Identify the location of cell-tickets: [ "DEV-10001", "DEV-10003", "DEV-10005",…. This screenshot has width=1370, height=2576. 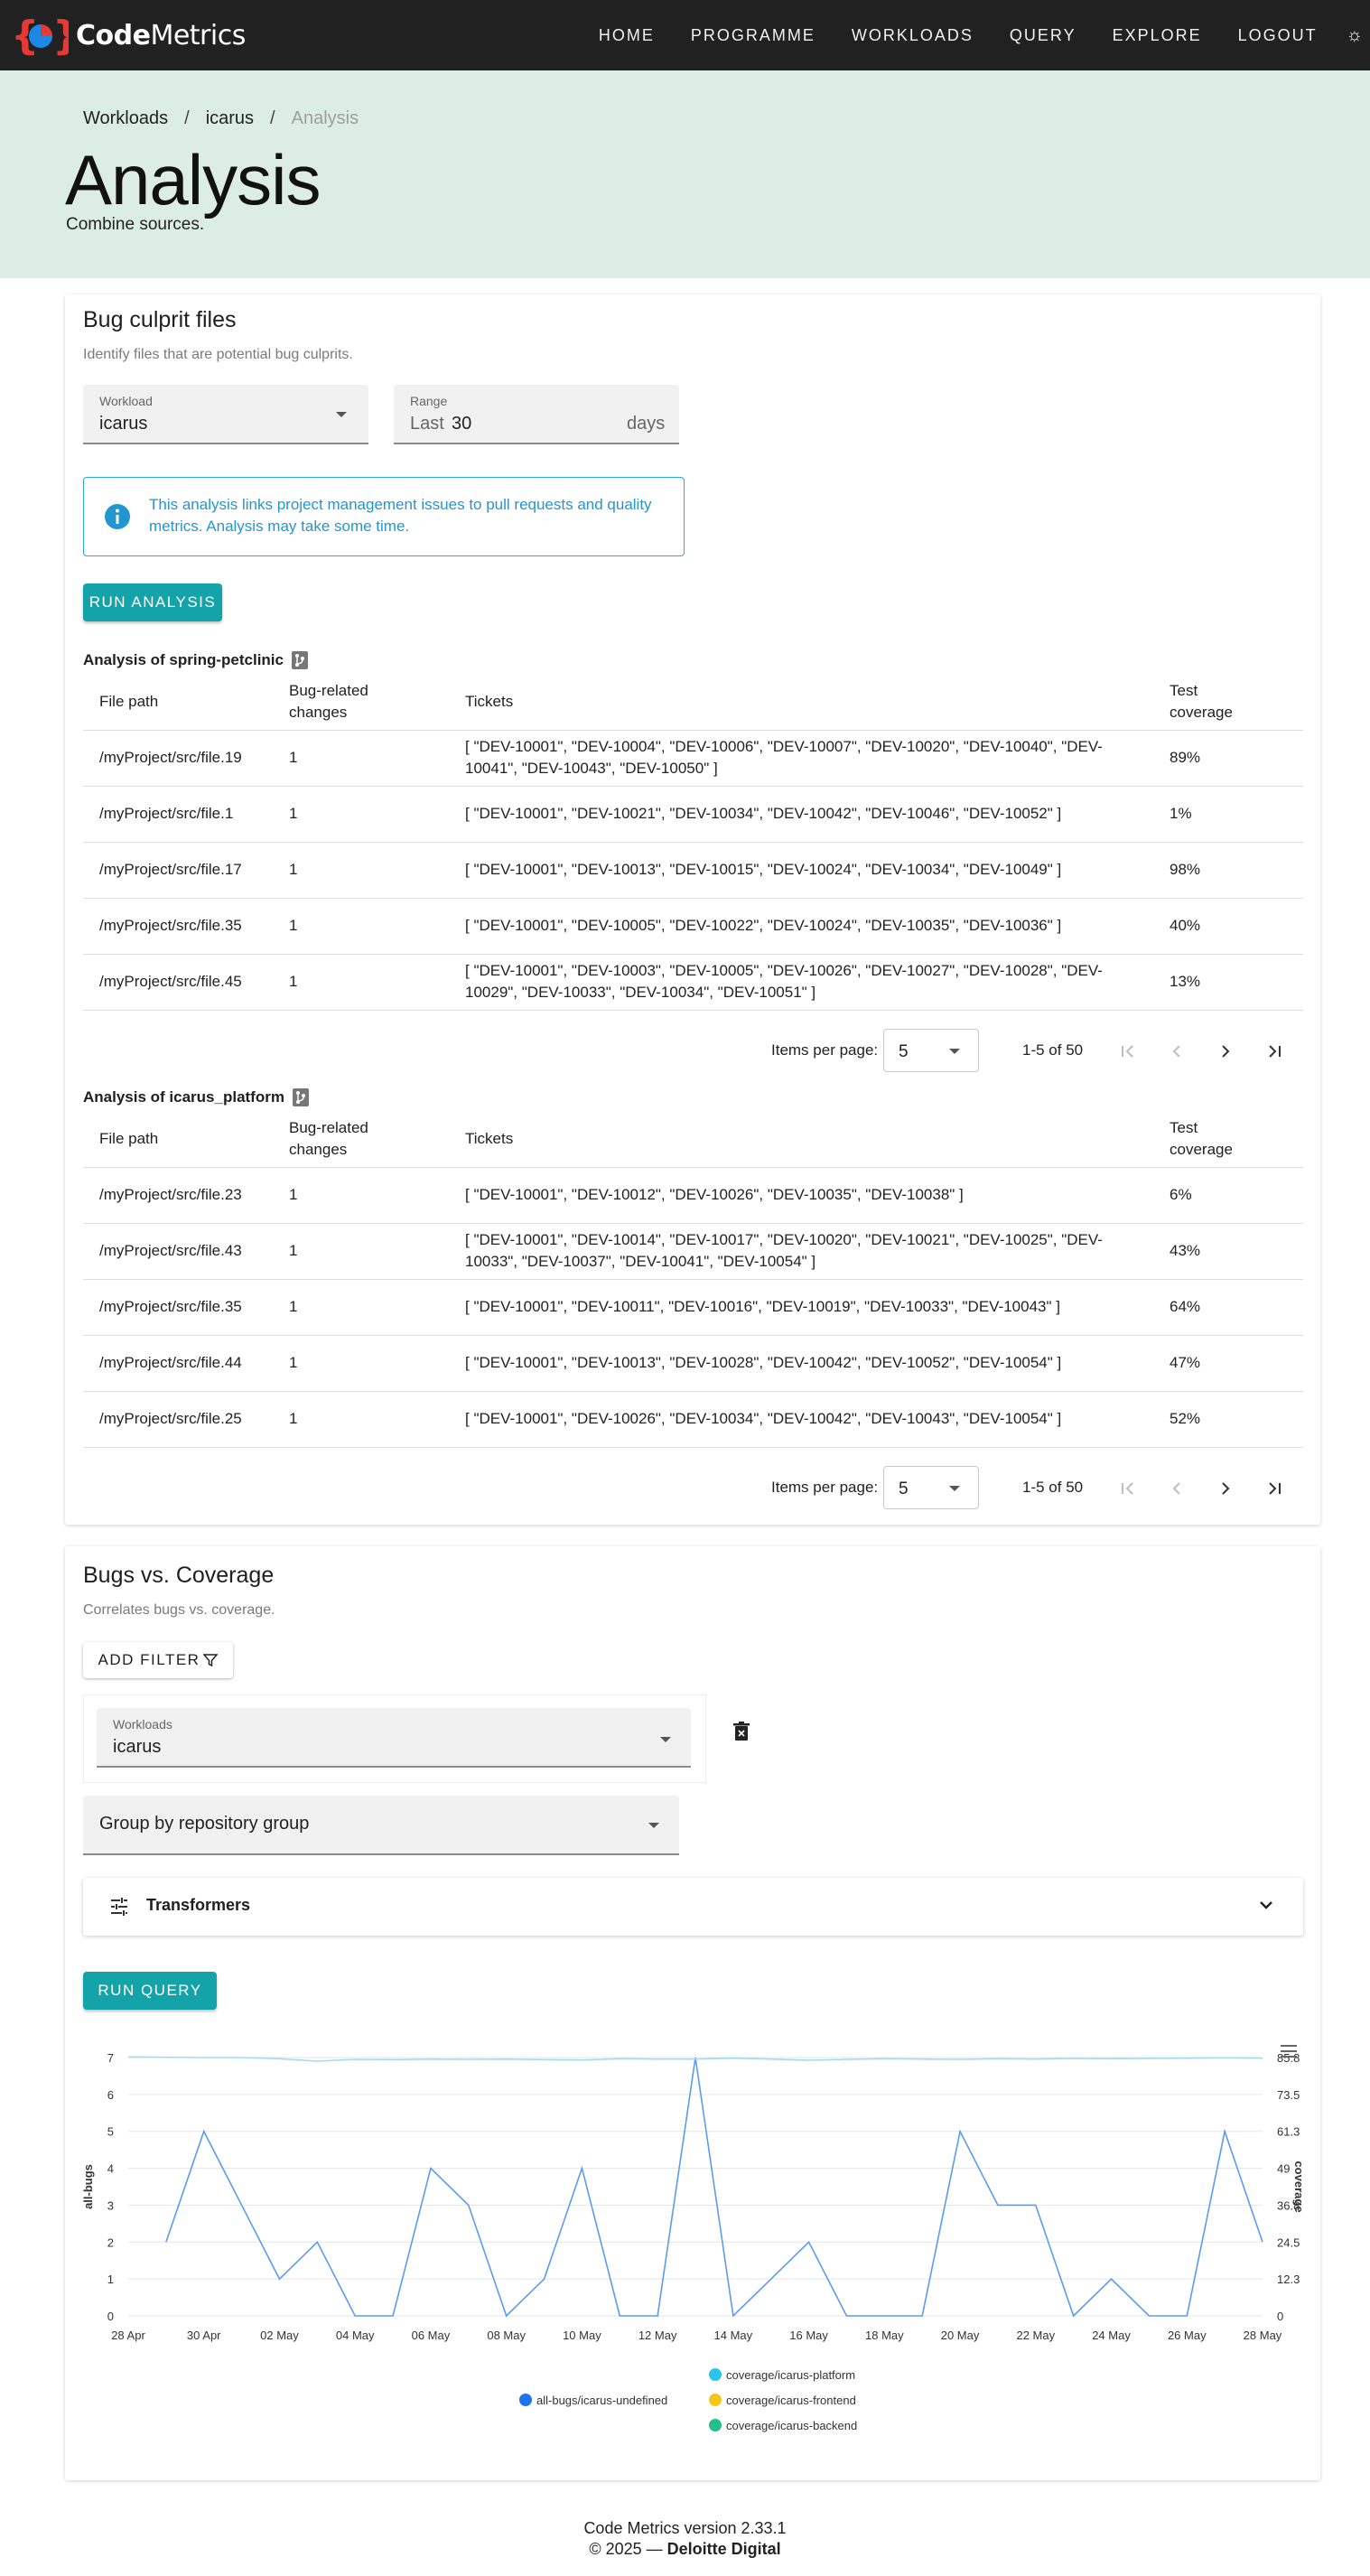
(801, 982).